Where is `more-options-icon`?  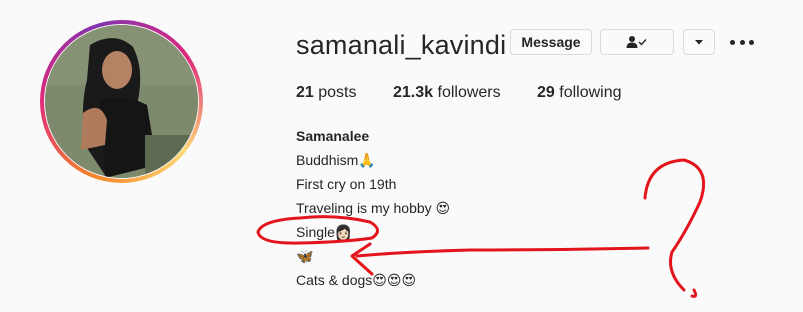 more-options-icon is located at coordinates (742, 42).